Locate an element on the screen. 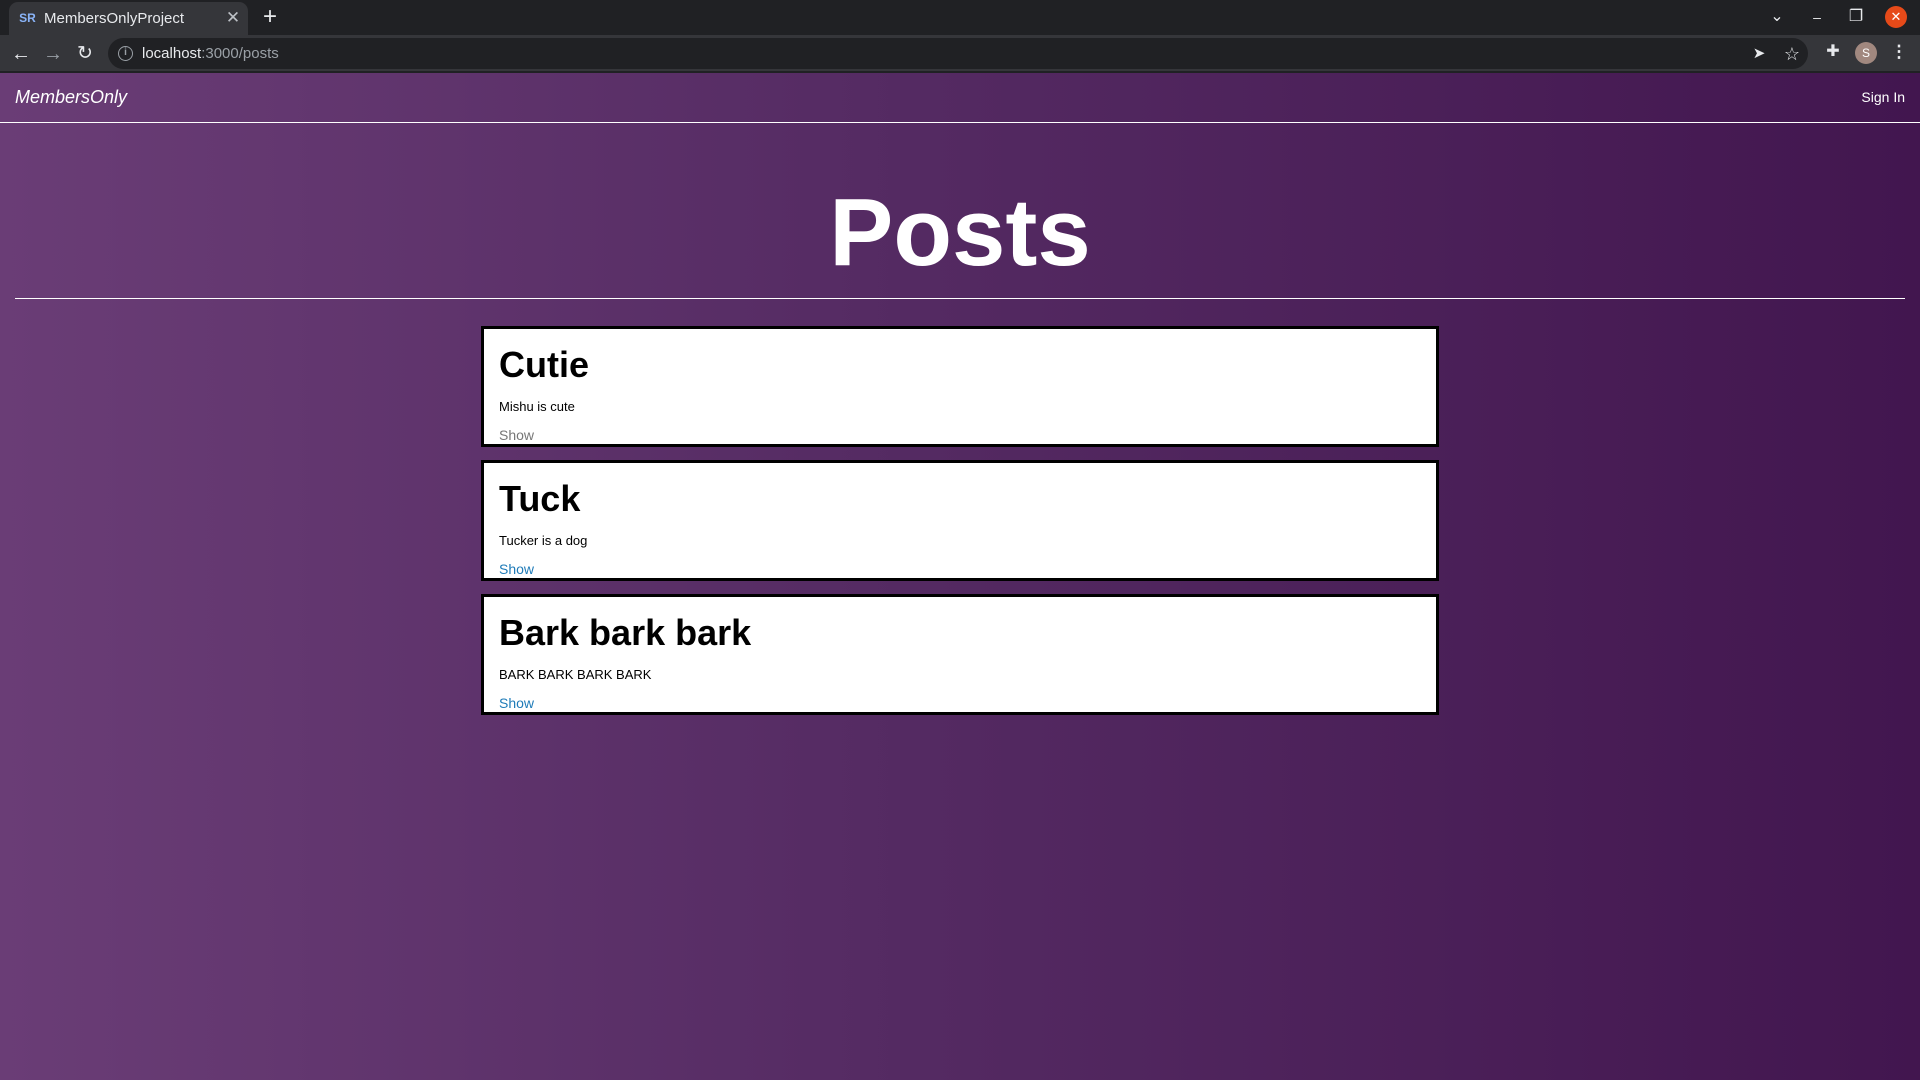  post-title: Tuck is located at coordinates (540, 498).